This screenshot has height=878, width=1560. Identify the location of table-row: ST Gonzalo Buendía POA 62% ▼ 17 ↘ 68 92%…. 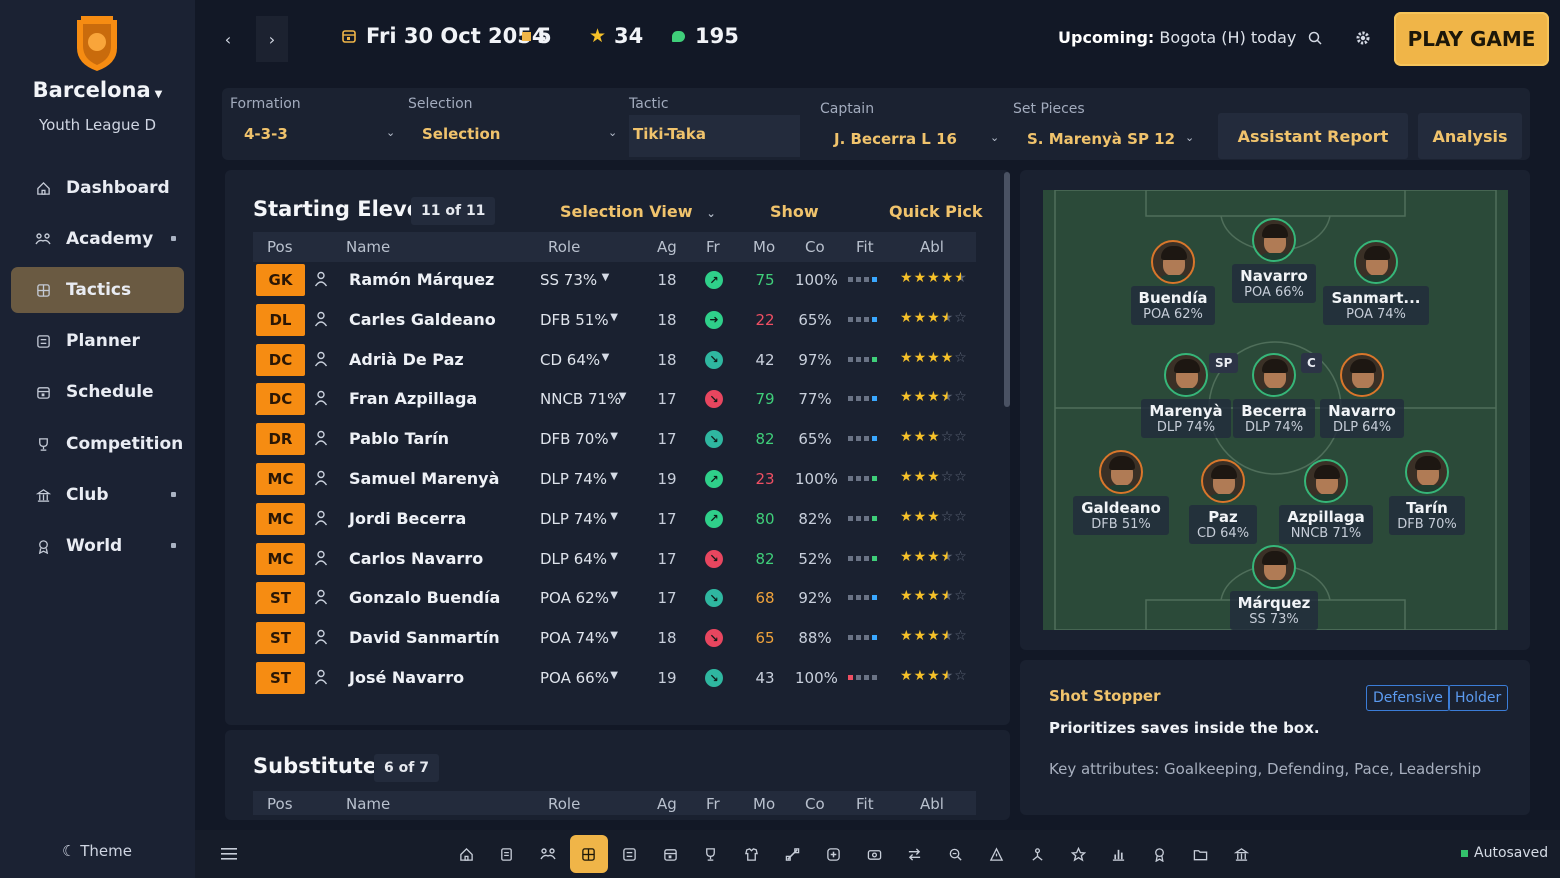
(614, 599).